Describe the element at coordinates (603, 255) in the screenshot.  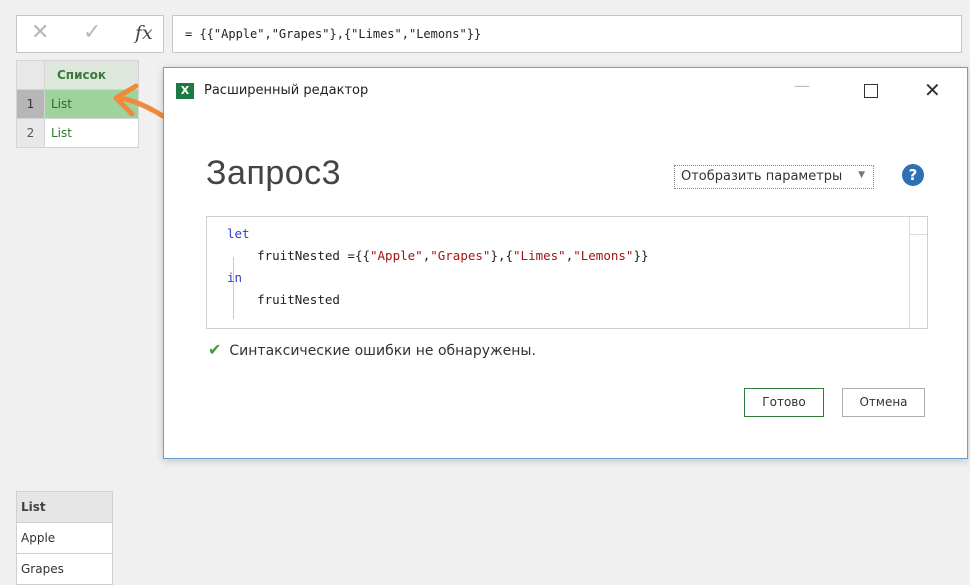
I see `string-literal: "Lemons"` at that location.